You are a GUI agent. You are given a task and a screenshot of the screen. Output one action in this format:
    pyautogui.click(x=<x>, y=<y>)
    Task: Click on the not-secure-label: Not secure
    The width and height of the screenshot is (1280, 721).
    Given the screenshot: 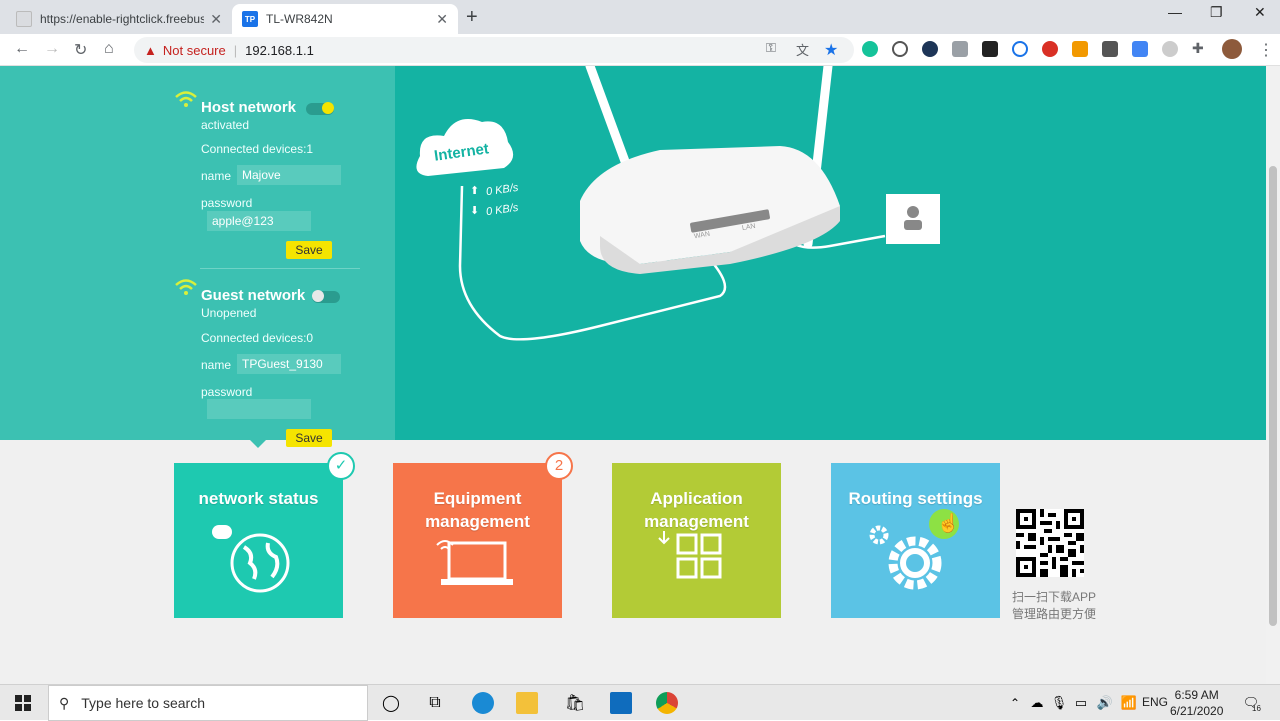 What is the action you would take?
    pyautogui.click(x=194, y=50)
    